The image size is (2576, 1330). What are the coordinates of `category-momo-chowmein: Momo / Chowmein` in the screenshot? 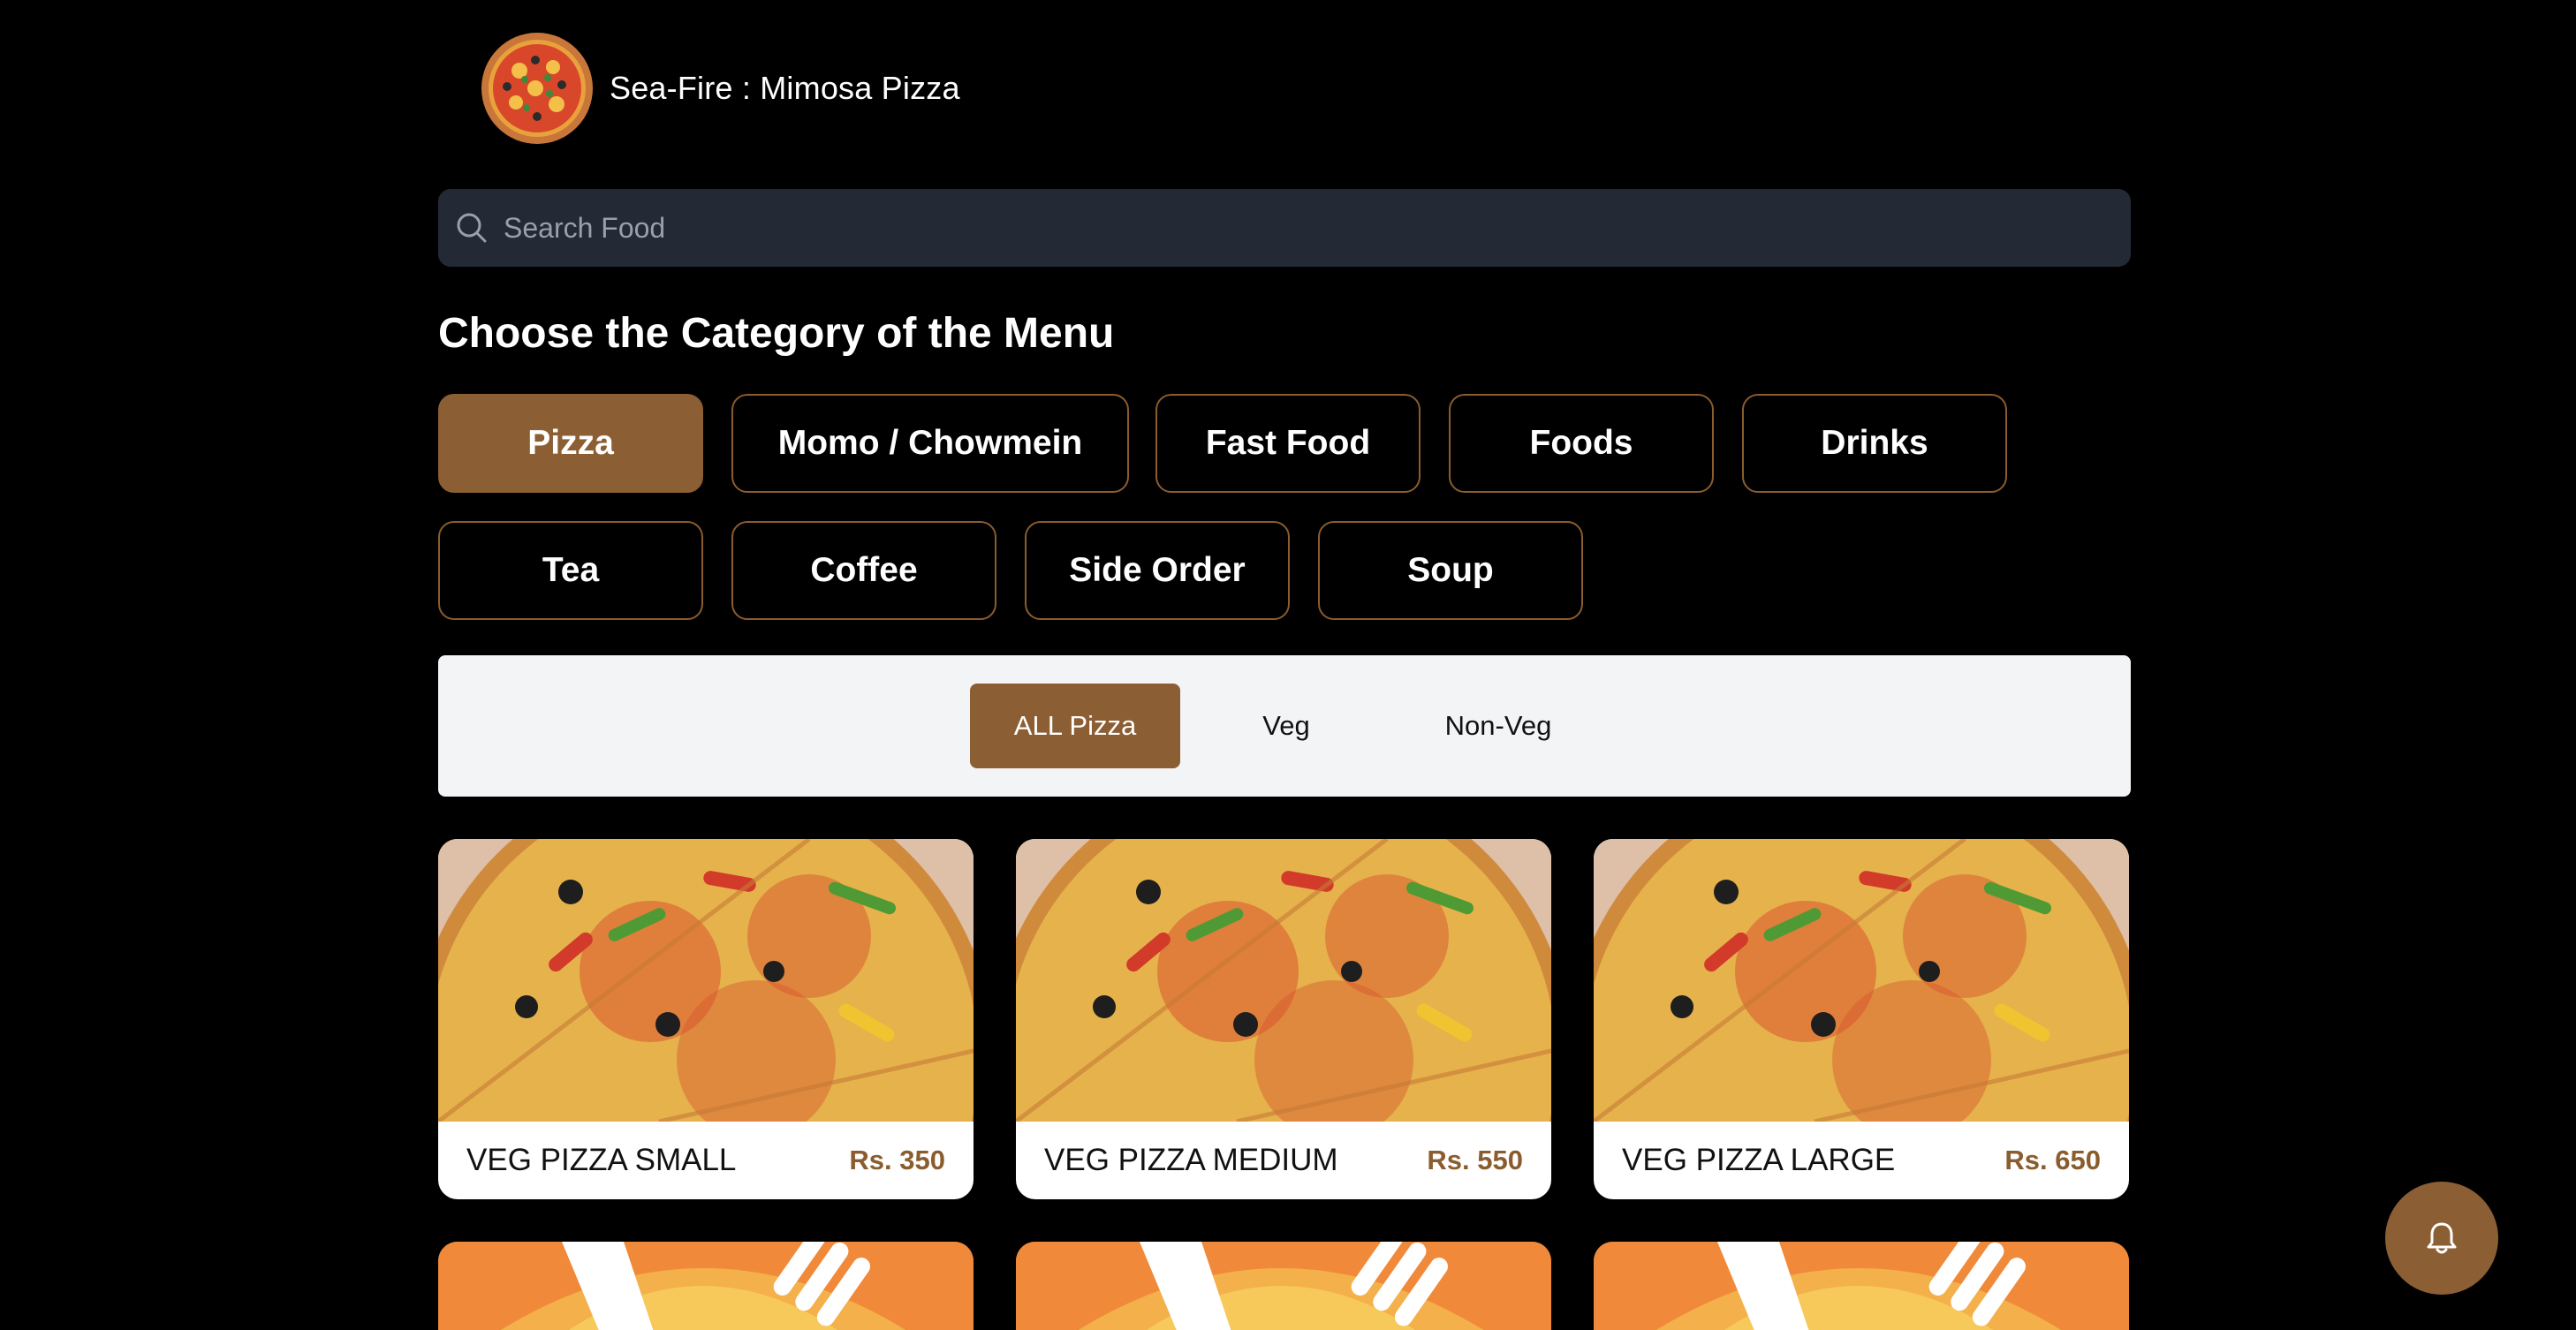 It's located at (930, 443).